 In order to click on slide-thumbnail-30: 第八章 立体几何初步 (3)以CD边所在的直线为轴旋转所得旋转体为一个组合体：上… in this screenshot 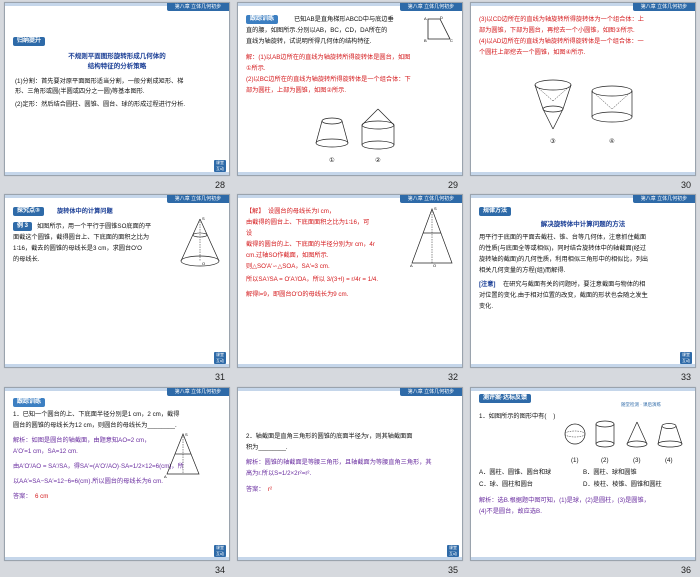, I will do `click(583, 89)`.